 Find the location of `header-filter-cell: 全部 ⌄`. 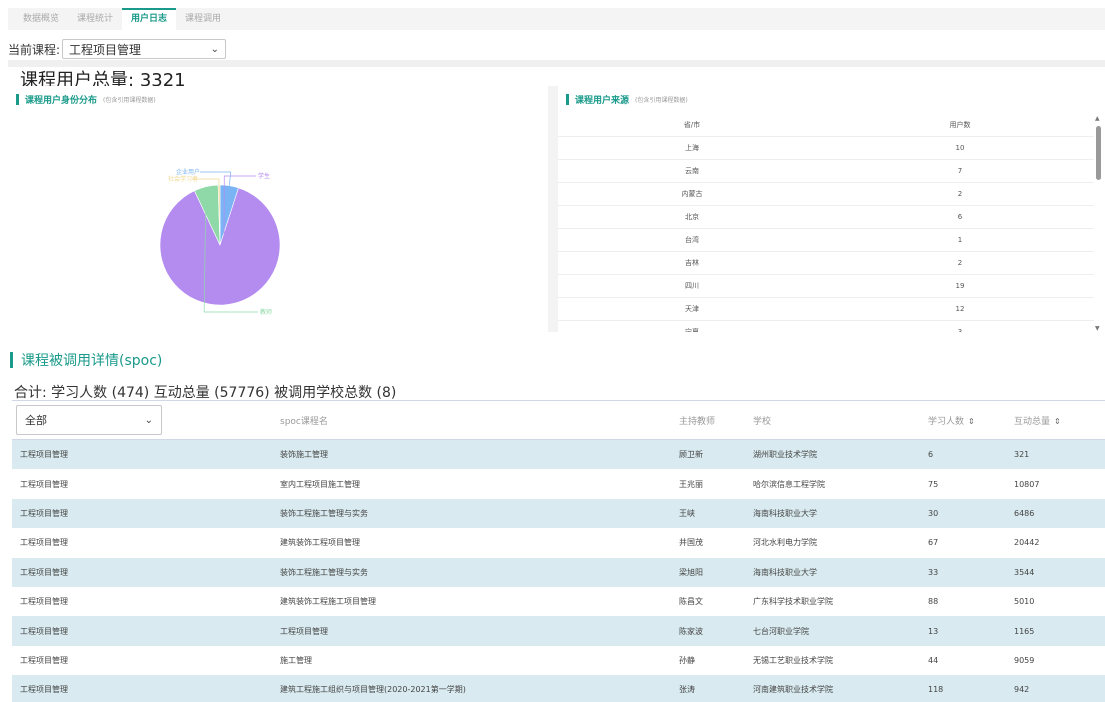

header-filter-cell: 全部 ⌄ is located at coordinates (146, 420).